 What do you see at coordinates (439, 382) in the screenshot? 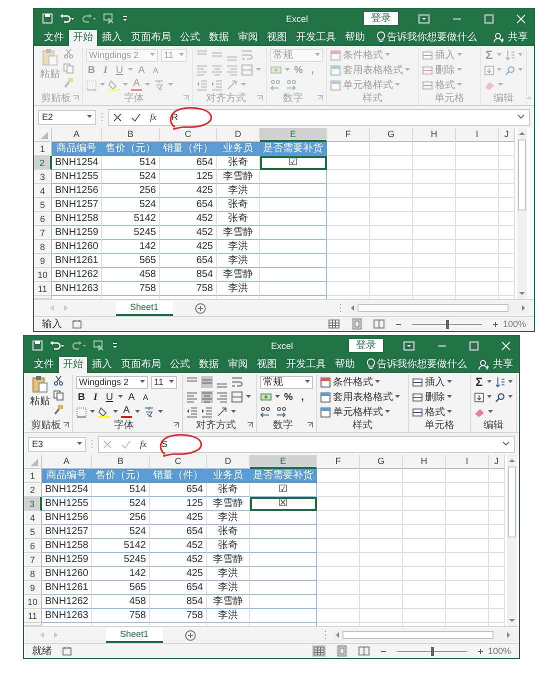
I see `cells-menu-button: 插入` at bounding box center [439, 382].